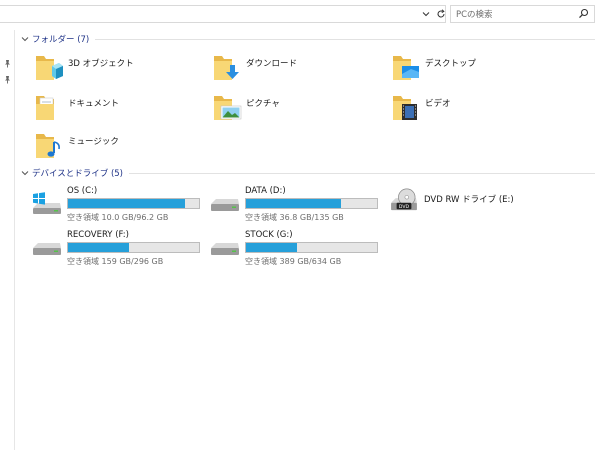 The height and width of the screenshot is (450, 600). Describe the element at coordinates (254, 71) in the screenshot. I see `folder-downloads: ダウンロード` at that location.